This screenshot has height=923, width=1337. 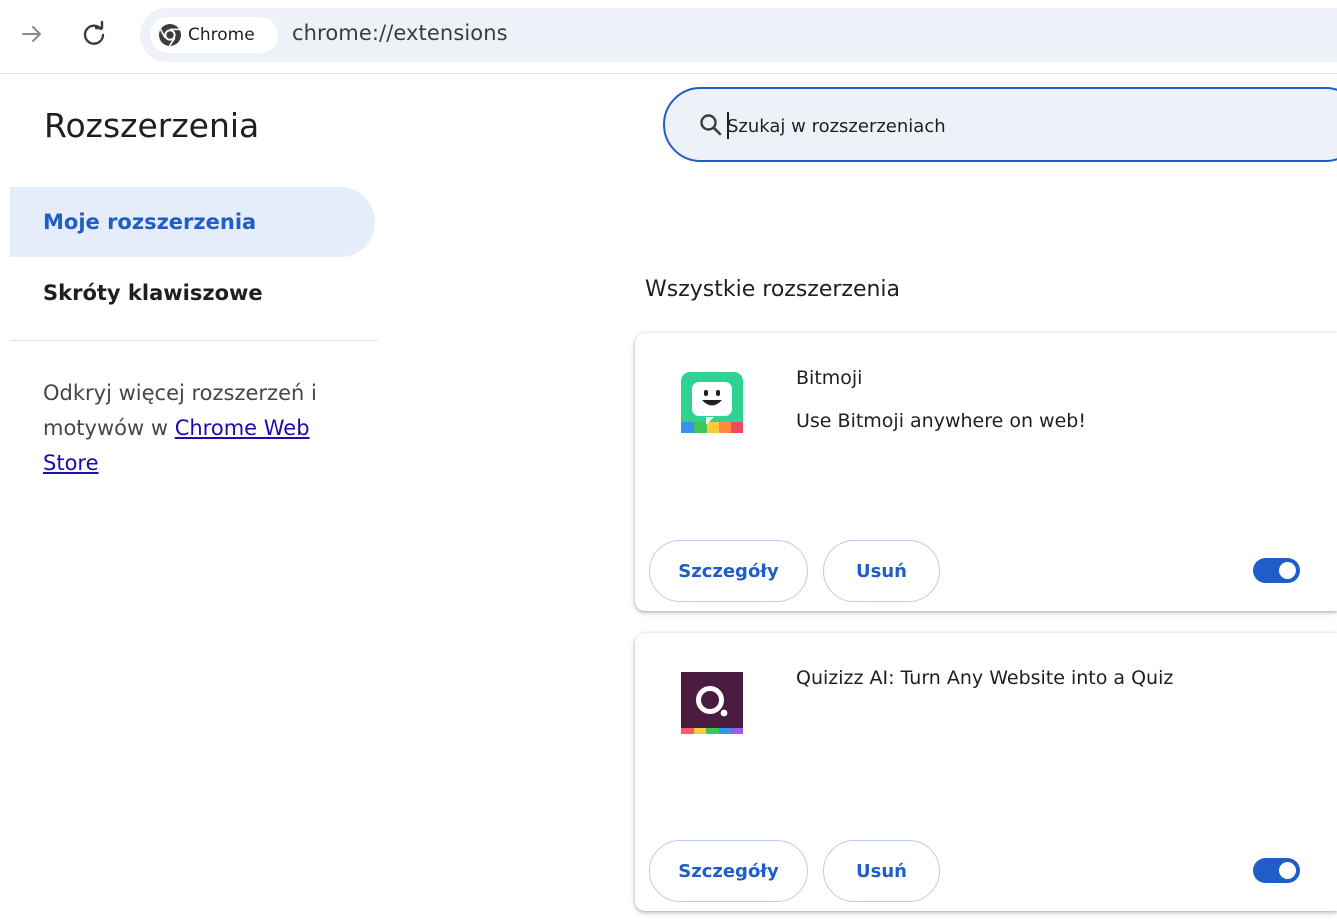 I want to click on nav-item-label: Skróty klawiszowe, so click(x=153, y=293).